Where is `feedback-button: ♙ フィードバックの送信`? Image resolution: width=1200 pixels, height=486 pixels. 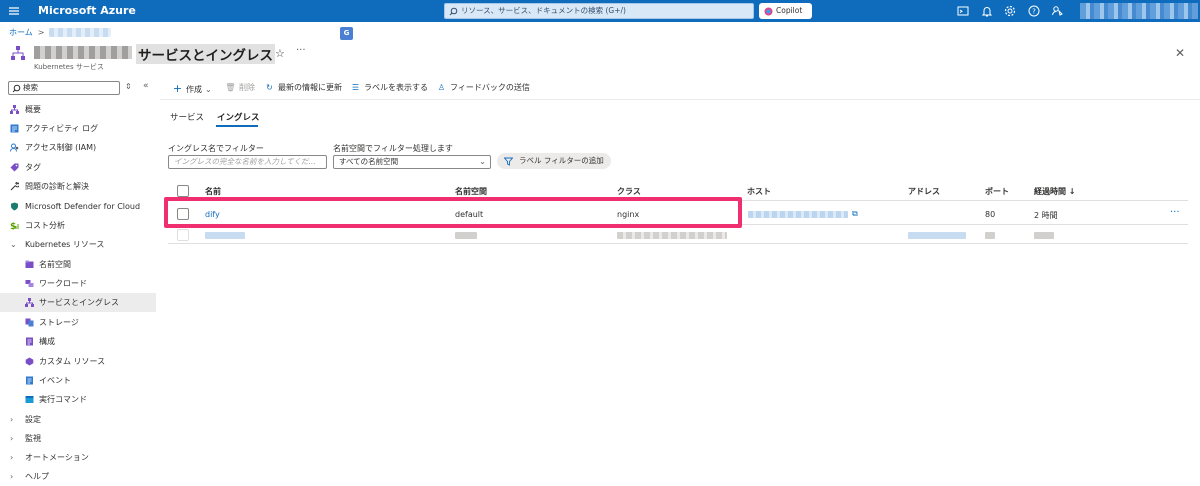
feedback-button: ♙ フィードバックの送信 is located at coordinates (483, 87).